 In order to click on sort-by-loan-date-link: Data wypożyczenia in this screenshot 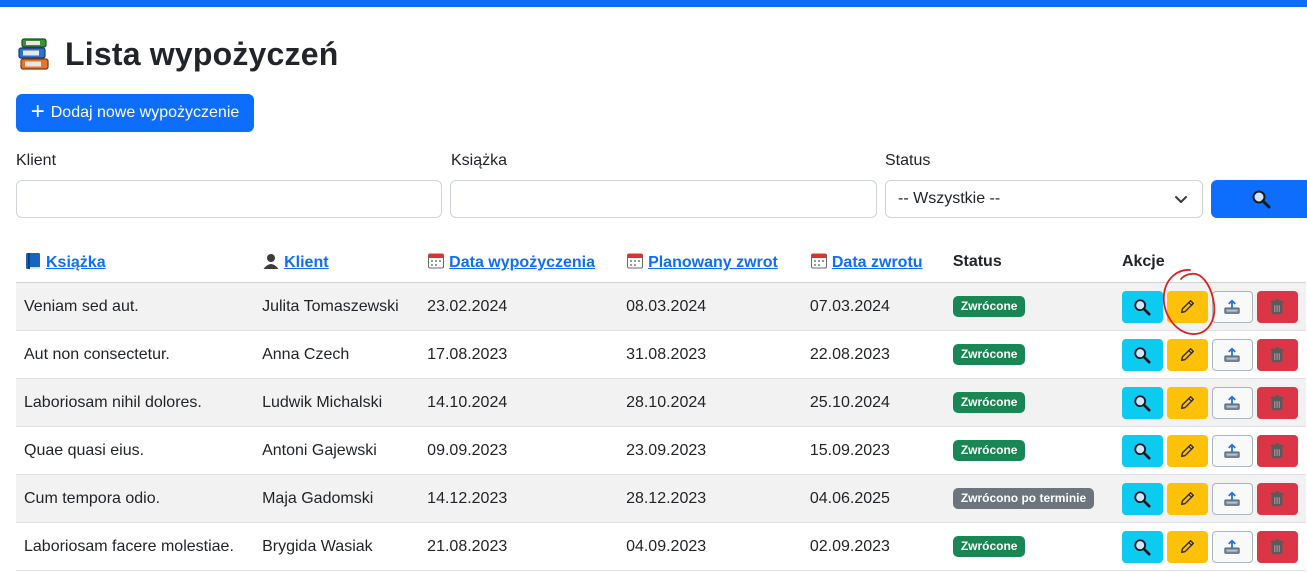, I will do `click(522, 262)`.